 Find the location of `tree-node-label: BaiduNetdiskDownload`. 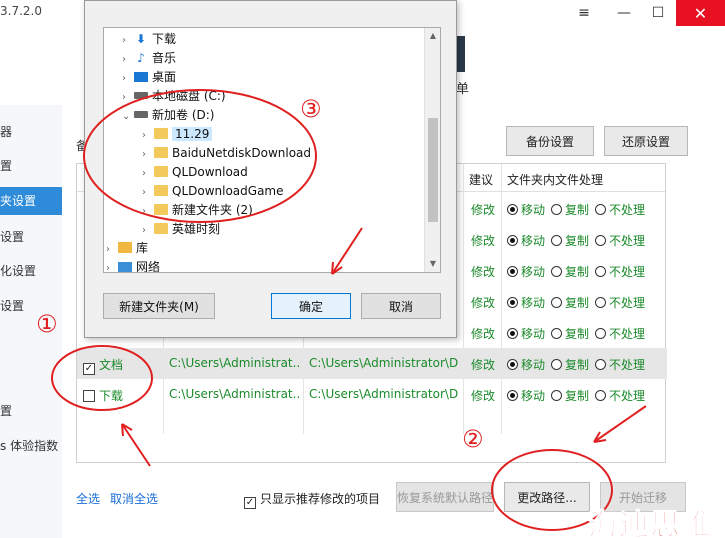

tree-node-label: BaiduNetdiskDownload is located at coordinates (242, 153).